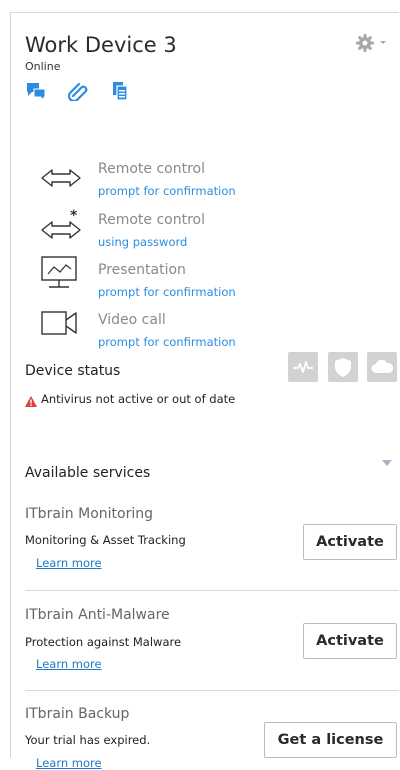 The image size is (400, 770). I want to click on chat-icon, so click(36, 92).